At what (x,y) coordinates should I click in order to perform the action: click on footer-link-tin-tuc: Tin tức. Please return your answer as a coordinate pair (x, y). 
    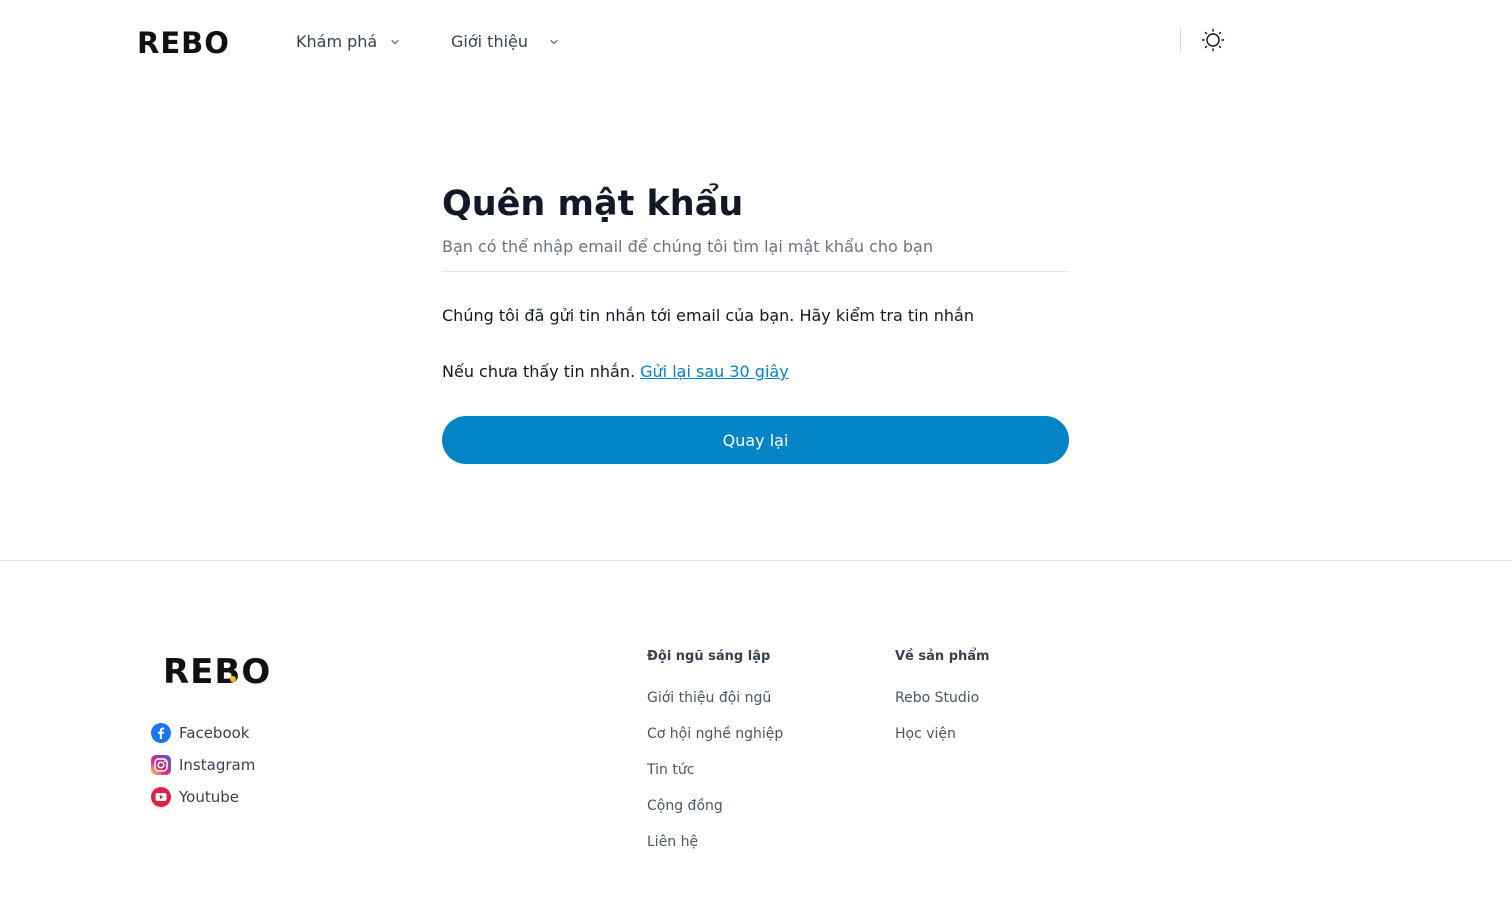
    Looking at the image, I should click on (670, 770).